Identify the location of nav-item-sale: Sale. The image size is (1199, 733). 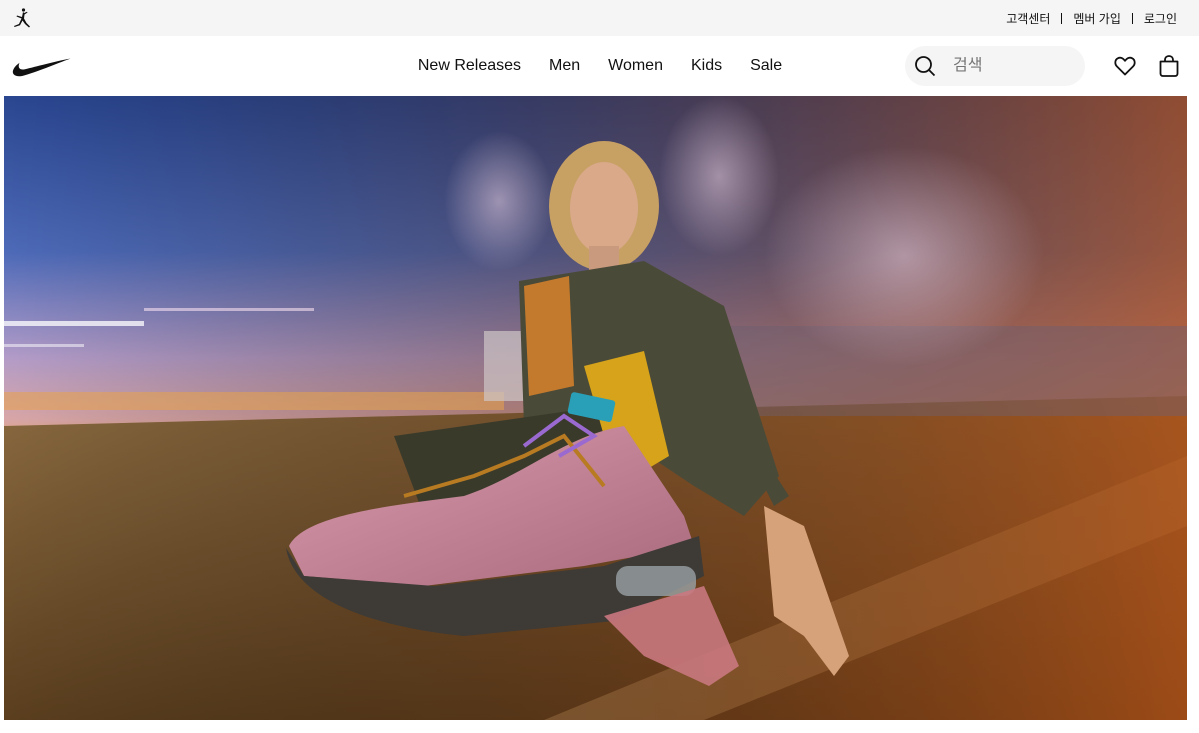
(766, 66).